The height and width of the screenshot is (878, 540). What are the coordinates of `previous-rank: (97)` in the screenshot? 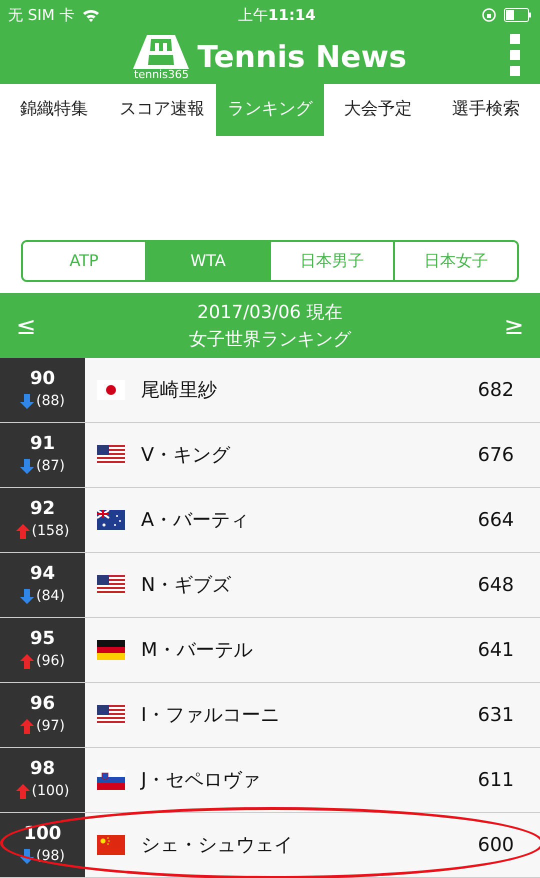 It's located at (50, 726).